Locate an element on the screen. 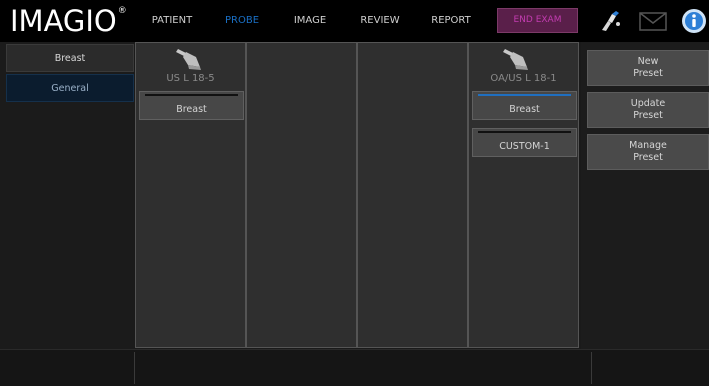 The image size is (709, 386). mail-icon is located at coordinates (653, 21).